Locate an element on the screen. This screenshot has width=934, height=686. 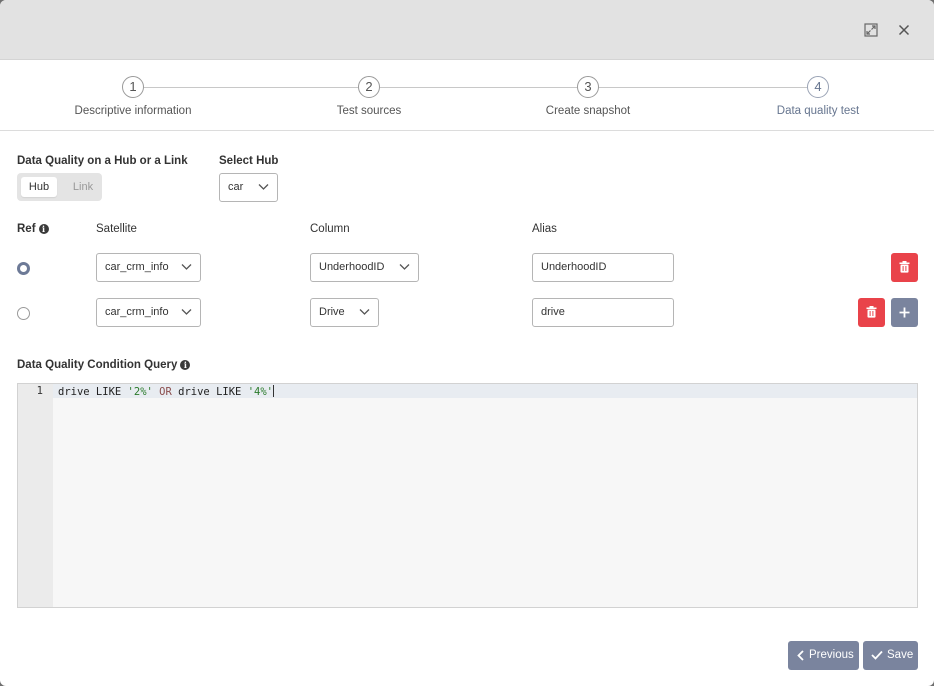
editor-gutter: 1 is located at coordinates (35, 495).